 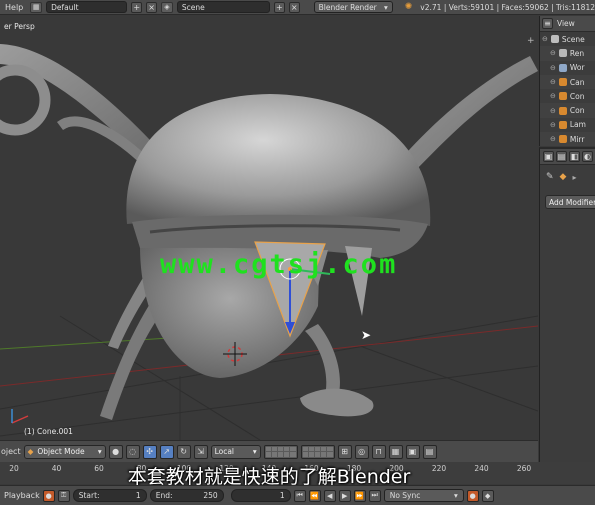 I want to click on outliner-item: ⊖ Can, so click(x=567, y=82).